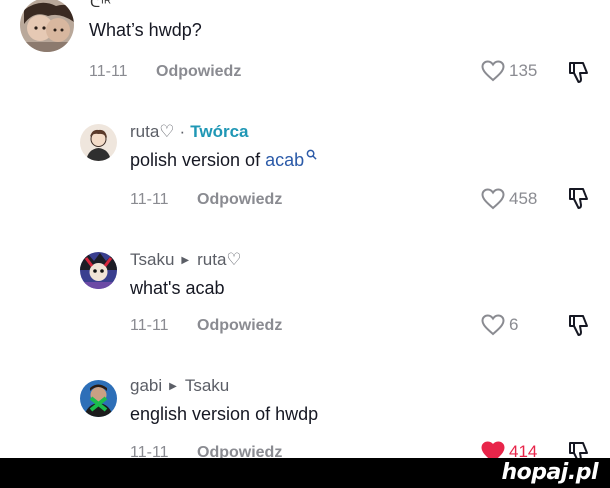 The width and height of the screenshot is (610, 488). What do you see at coordinates (101, 5) in the screenshot?
I see `author-name: ᕦᴵᴿ` at bounding box center [101, 5].